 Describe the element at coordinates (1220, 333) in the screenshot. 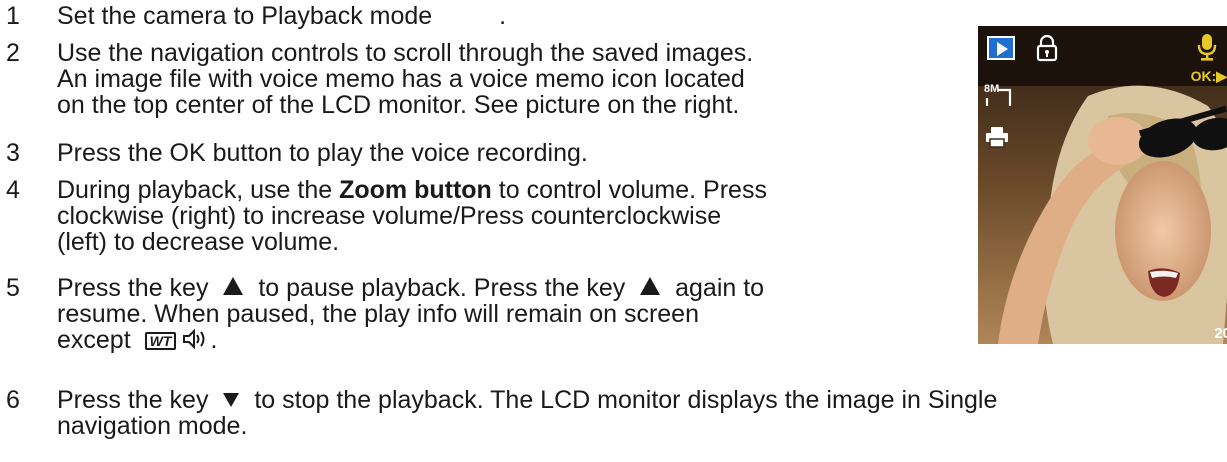

I see `date-stamp: 20` at that location.